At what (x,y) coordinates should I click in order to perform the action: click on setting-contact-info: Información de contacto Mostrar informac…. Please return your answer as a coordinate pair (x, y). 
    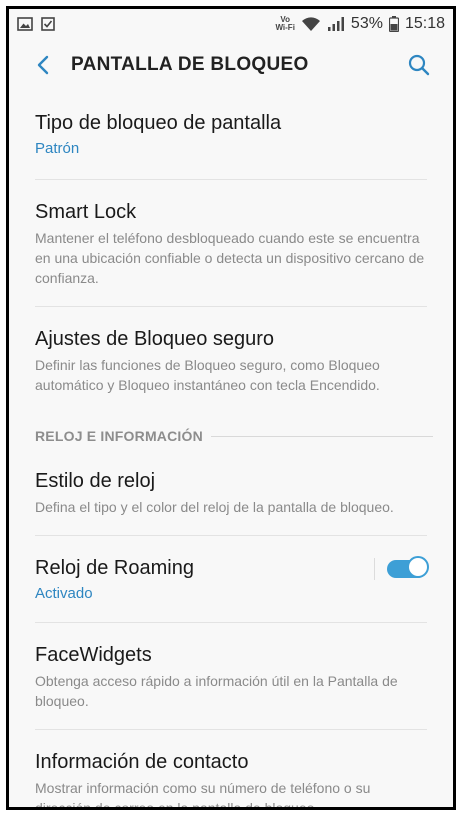
    Looking at the image, I should click on (231, 770).